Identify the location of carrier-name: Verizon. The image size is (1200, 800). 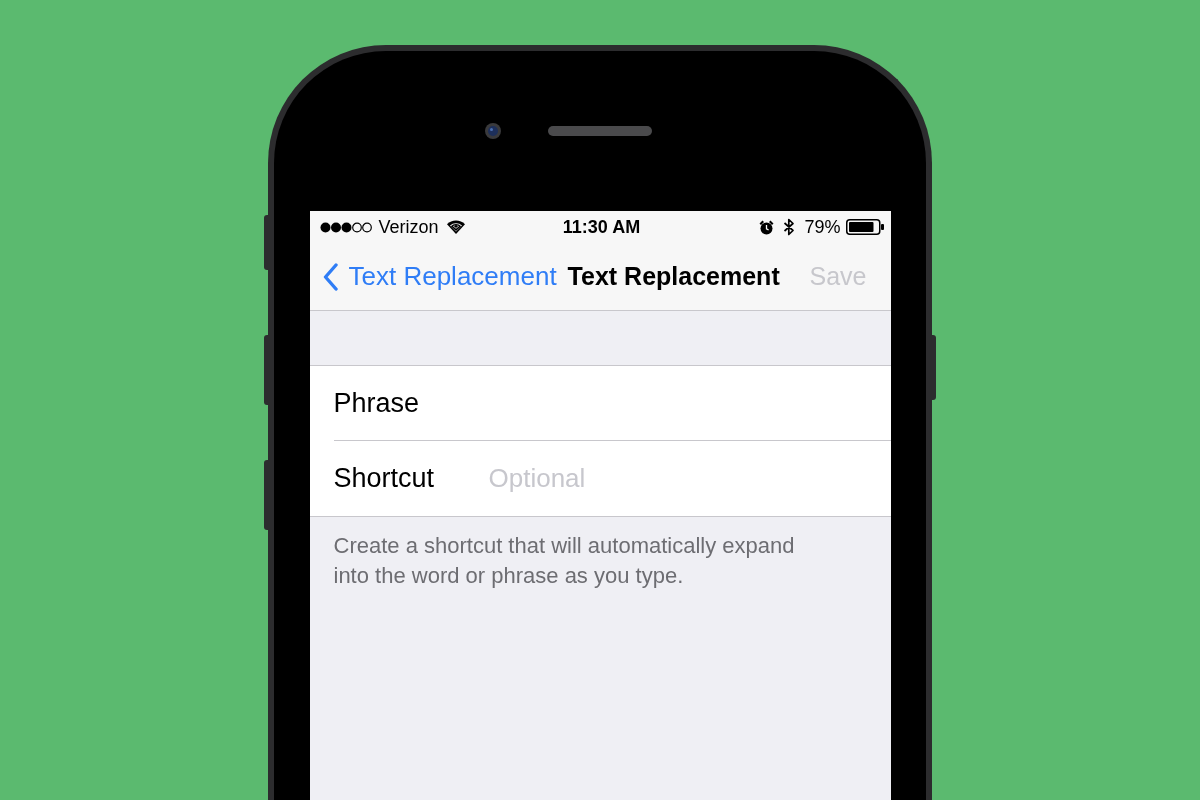
(408, 227).